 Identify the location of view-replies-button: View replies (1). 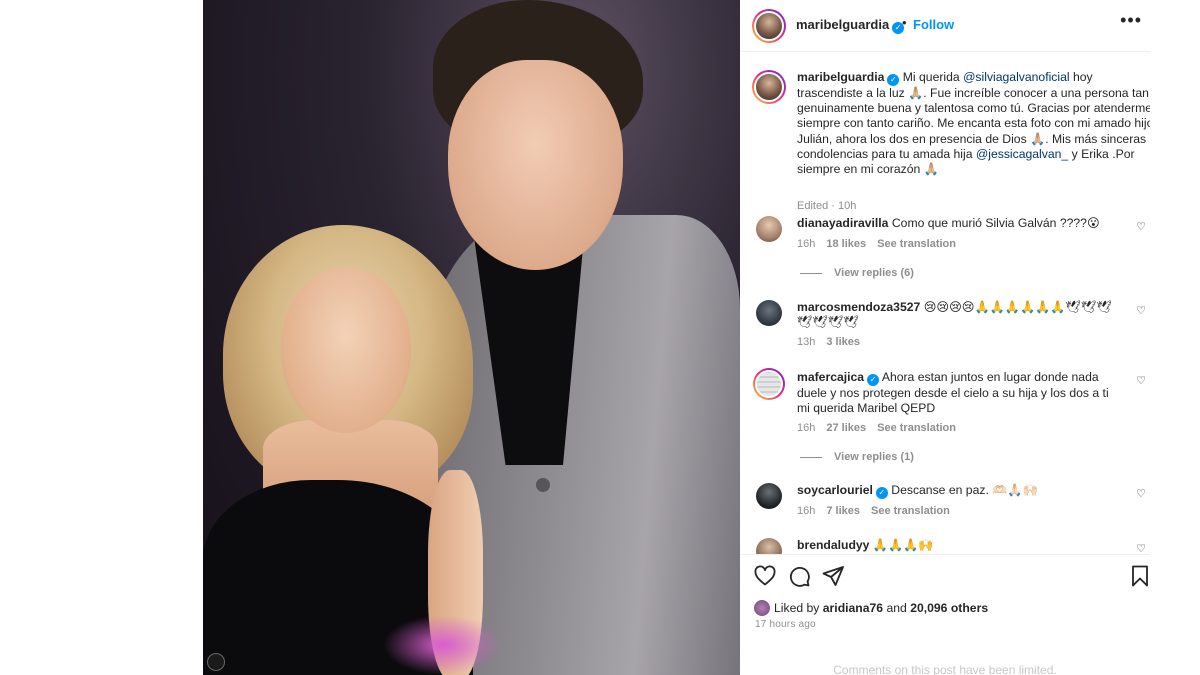
(857, 457).